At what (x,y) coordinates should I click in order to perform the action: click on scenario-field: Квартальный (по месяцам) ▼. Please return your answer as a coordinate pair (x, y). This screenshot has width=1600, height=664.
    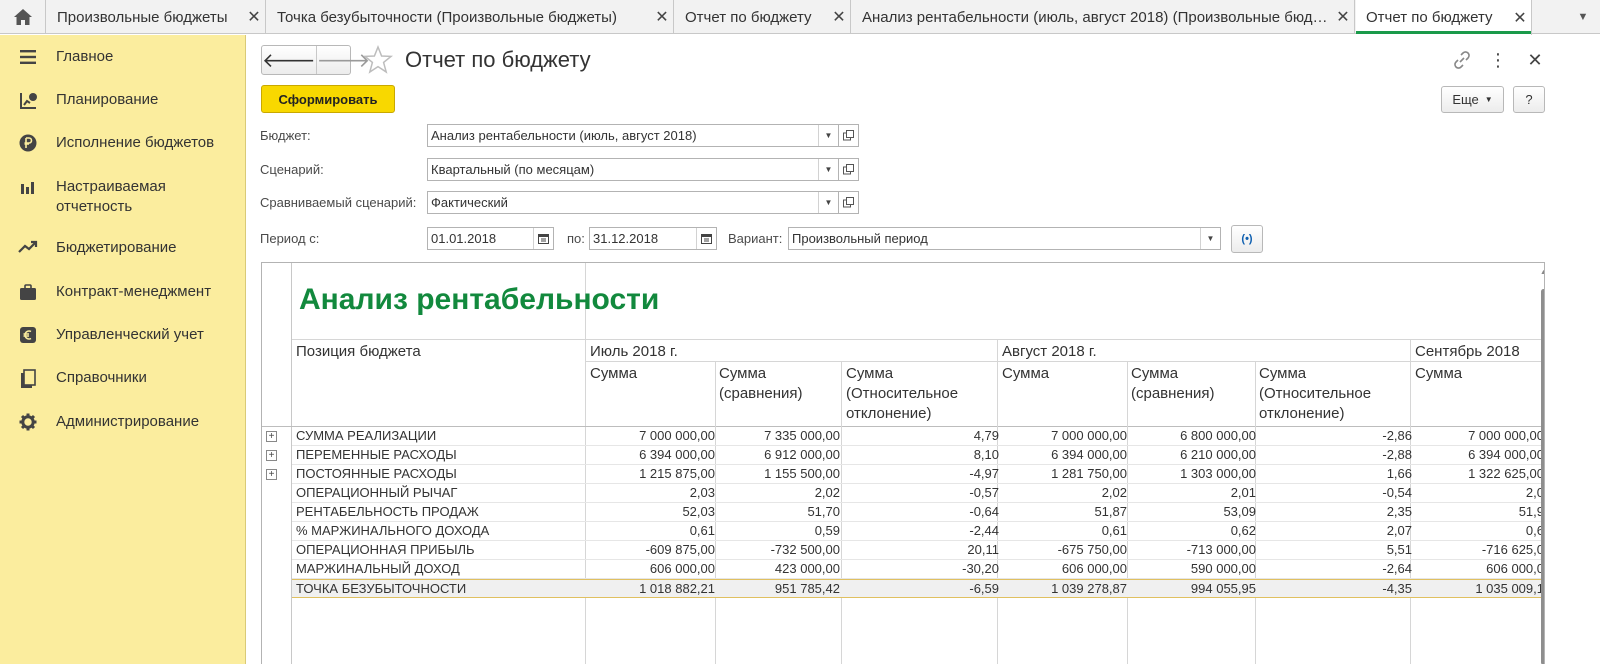
    Looking at the image, I should click on (633, 169).